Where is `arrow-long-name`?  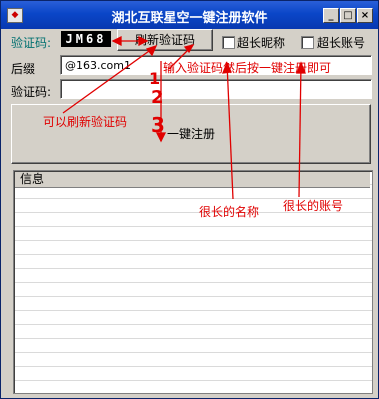
arrow-long-name is located at coordinates (230, 131).